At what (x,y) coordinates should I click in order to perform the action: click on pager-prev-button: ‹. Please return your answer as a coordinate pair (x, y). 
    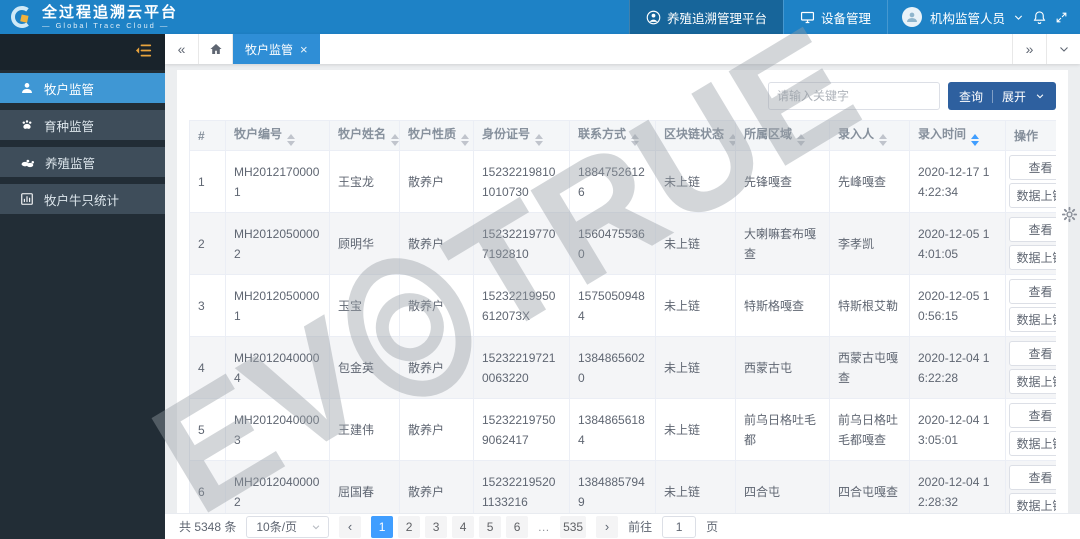
    Looking at the image, I should click on (350, 526).